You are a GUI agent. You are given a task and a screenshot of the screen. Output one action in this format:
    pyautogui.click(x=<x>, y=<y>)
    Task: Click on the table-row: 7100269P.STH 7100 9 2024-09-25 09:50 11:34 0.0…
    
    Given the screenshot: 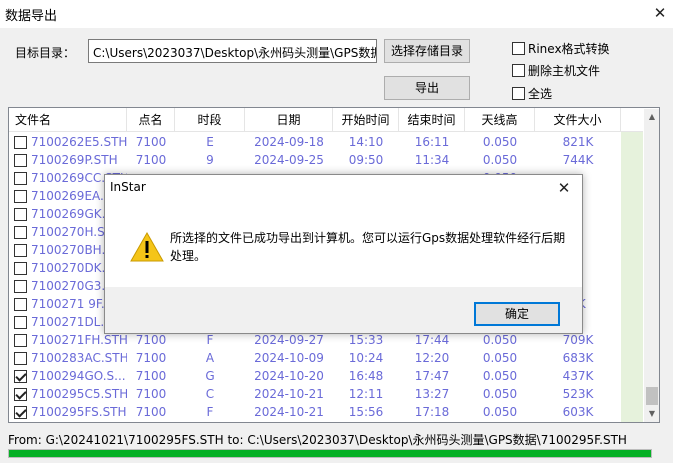 What is the action you would take?
    pyautogui.click(x=326, y=160)
    